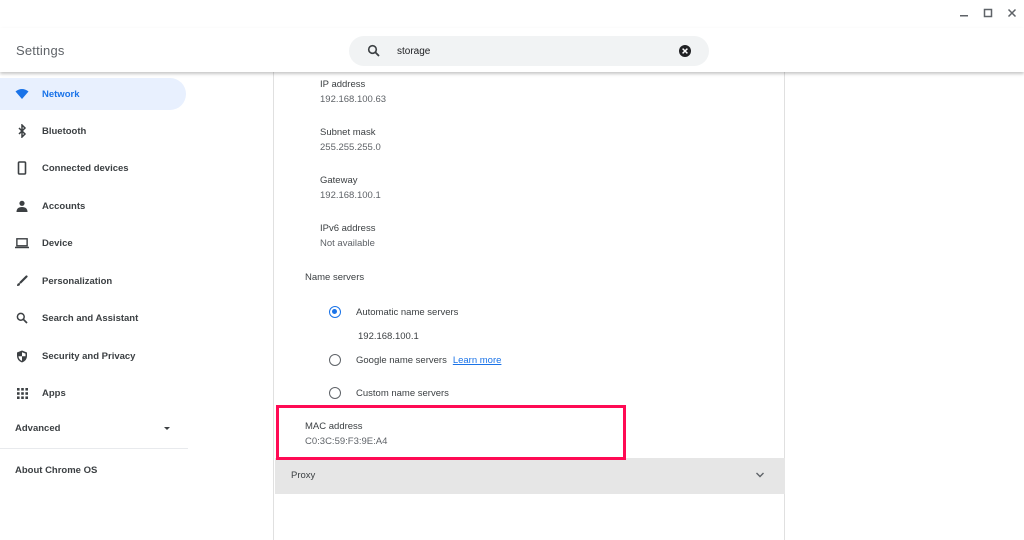  I want to click on subnet-mask-label: Subnet mask, so click(348, 132).